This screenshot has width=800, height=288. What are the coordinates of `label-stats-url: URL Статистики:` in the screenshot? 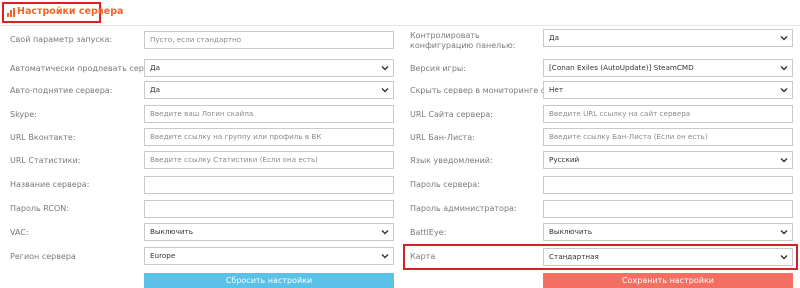 It's located at (45, 160).